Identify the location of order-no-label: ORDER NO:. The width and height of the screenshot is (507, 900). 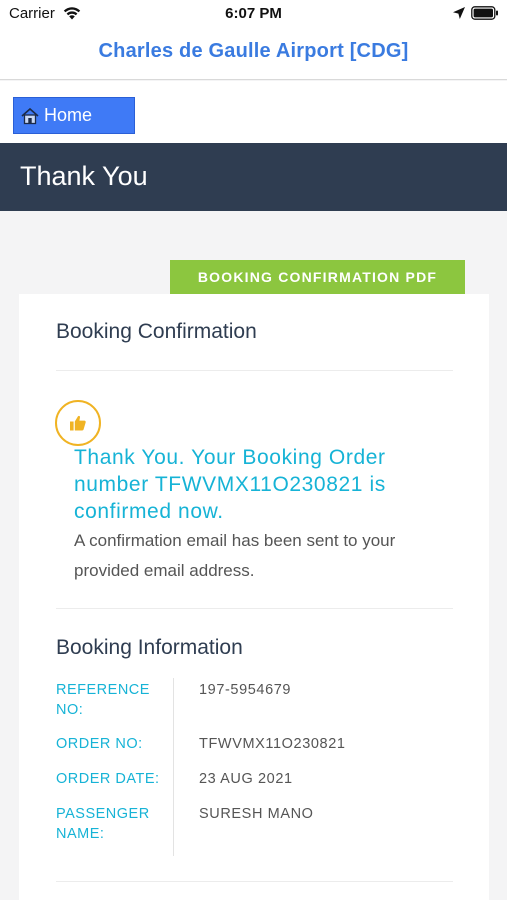
(99, 744).